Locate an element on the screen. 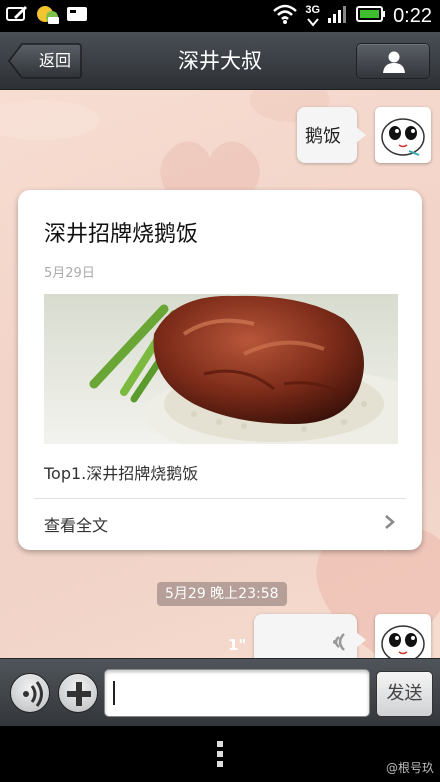  person-icon is located at coordinates (394, 62).